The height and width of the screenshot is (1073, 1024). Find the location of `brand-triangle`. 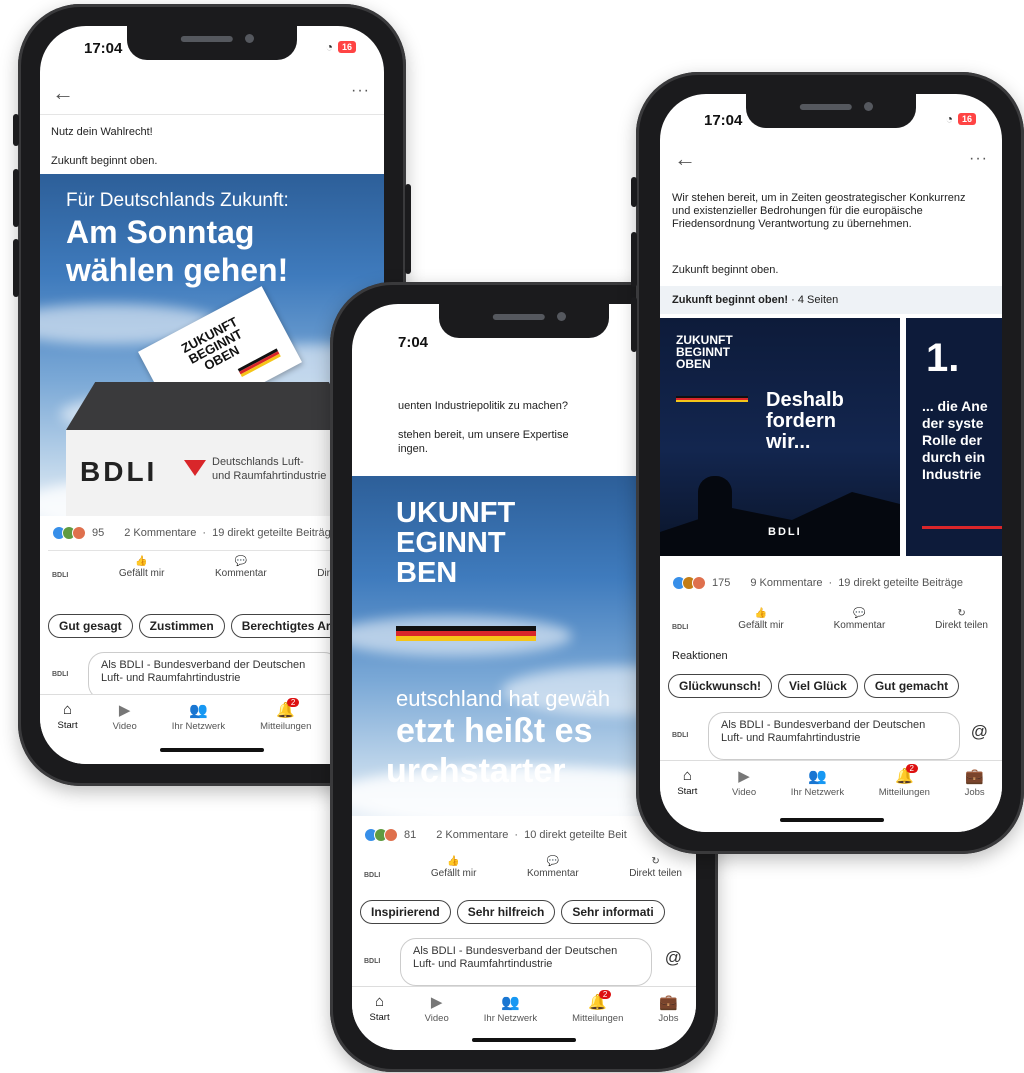

brand-triangle is located at coordinates (195, 468).